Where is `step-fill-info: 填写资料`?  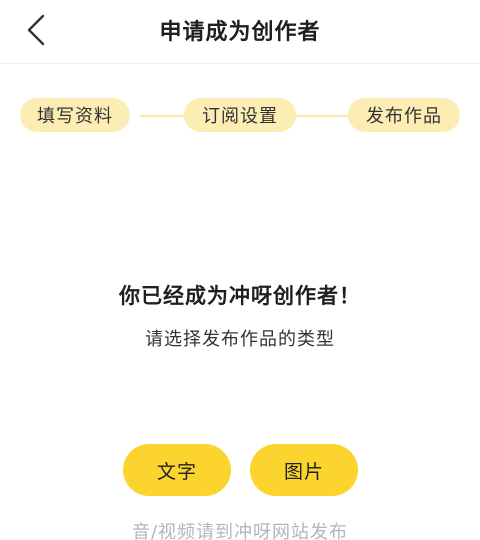
step-fill-info: 填写资料 is located at coordinates (75, 115).